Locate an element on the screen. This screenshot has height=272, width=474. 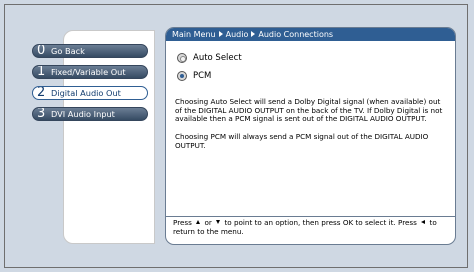
option-auto-select: Auto Select is located at coordinates (209, 61).